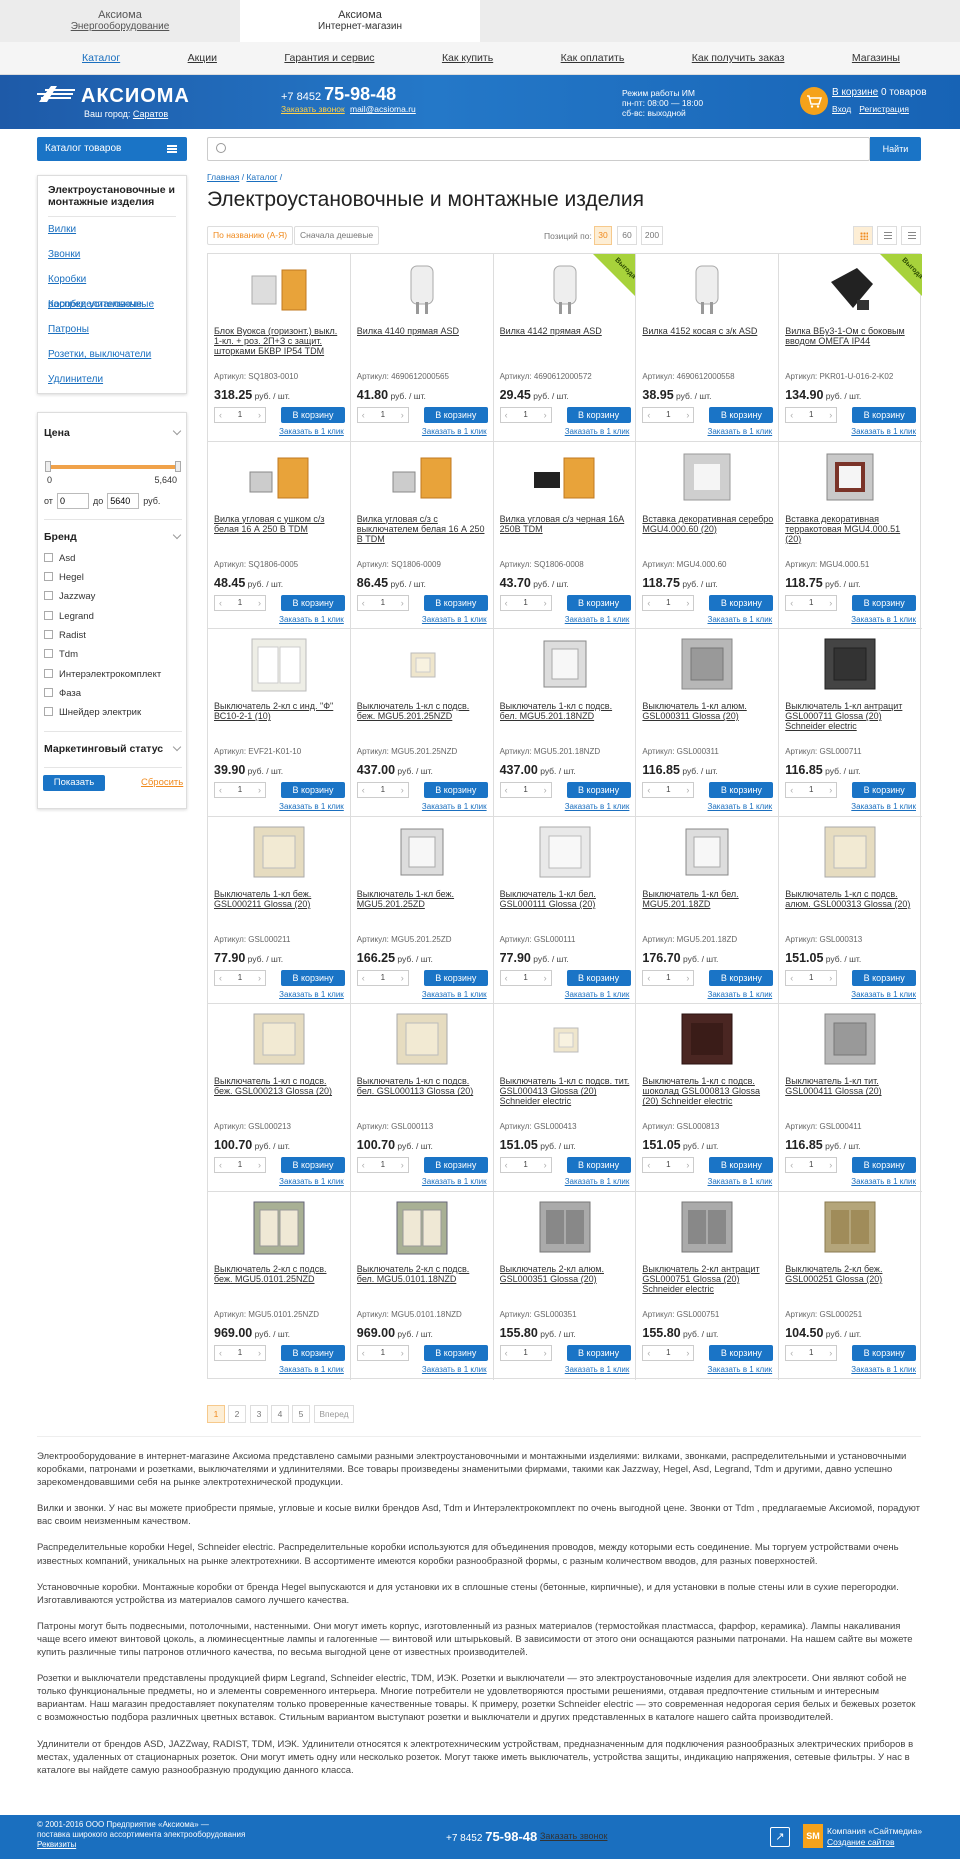 This screenshot has height=1859, width=960. I want to click on brand-checkbox: Legrand, so click(69, 618).